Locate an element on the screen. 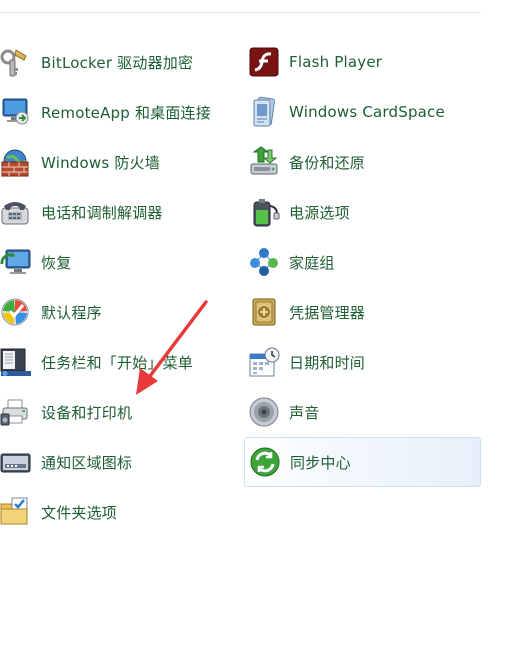 This screenshot has width=511, height=654. top-divider is located at coordinates (240, 12).